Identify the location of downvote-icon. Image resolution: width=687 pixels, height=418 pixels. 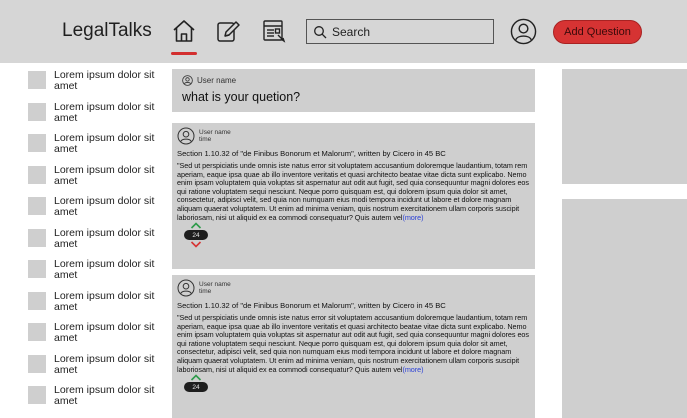
(196, 244).